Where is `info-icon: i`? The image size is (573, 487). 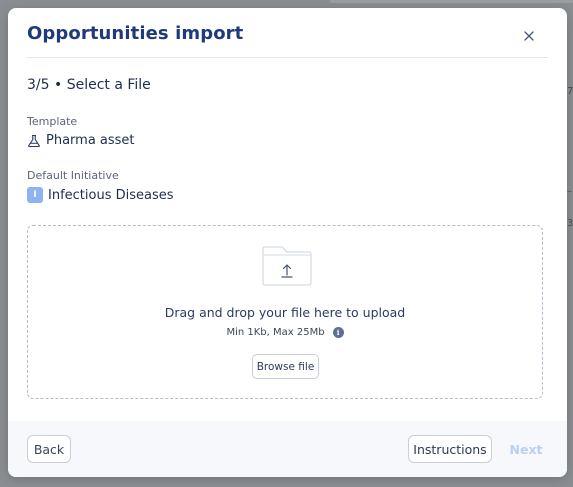
info-icon: i is located at coordinates (338, 332).